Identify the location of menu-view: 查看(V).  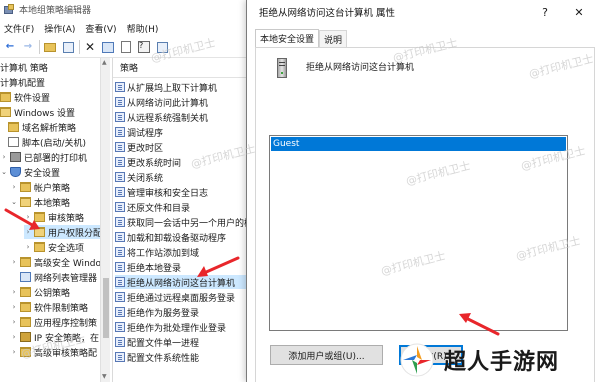
(100, 28).